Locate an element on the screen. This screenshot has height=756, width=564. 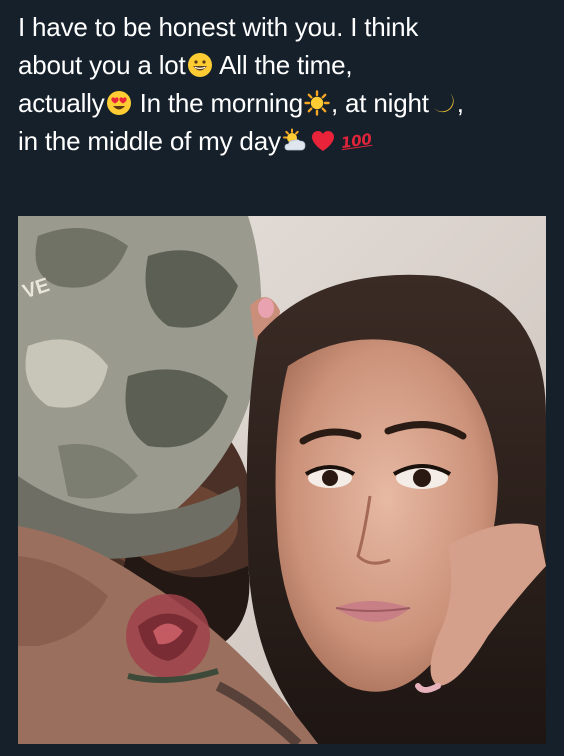
tweet-text-segment: , at night is located at coordinates (380, 103).